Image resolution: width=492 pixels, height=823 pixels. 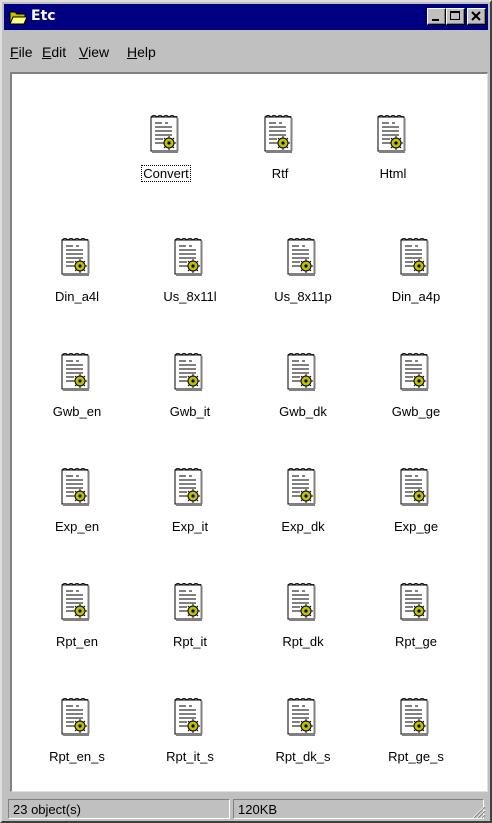 I want to click on file-item: Rpt_dk_s, so click(x=303, y=737).